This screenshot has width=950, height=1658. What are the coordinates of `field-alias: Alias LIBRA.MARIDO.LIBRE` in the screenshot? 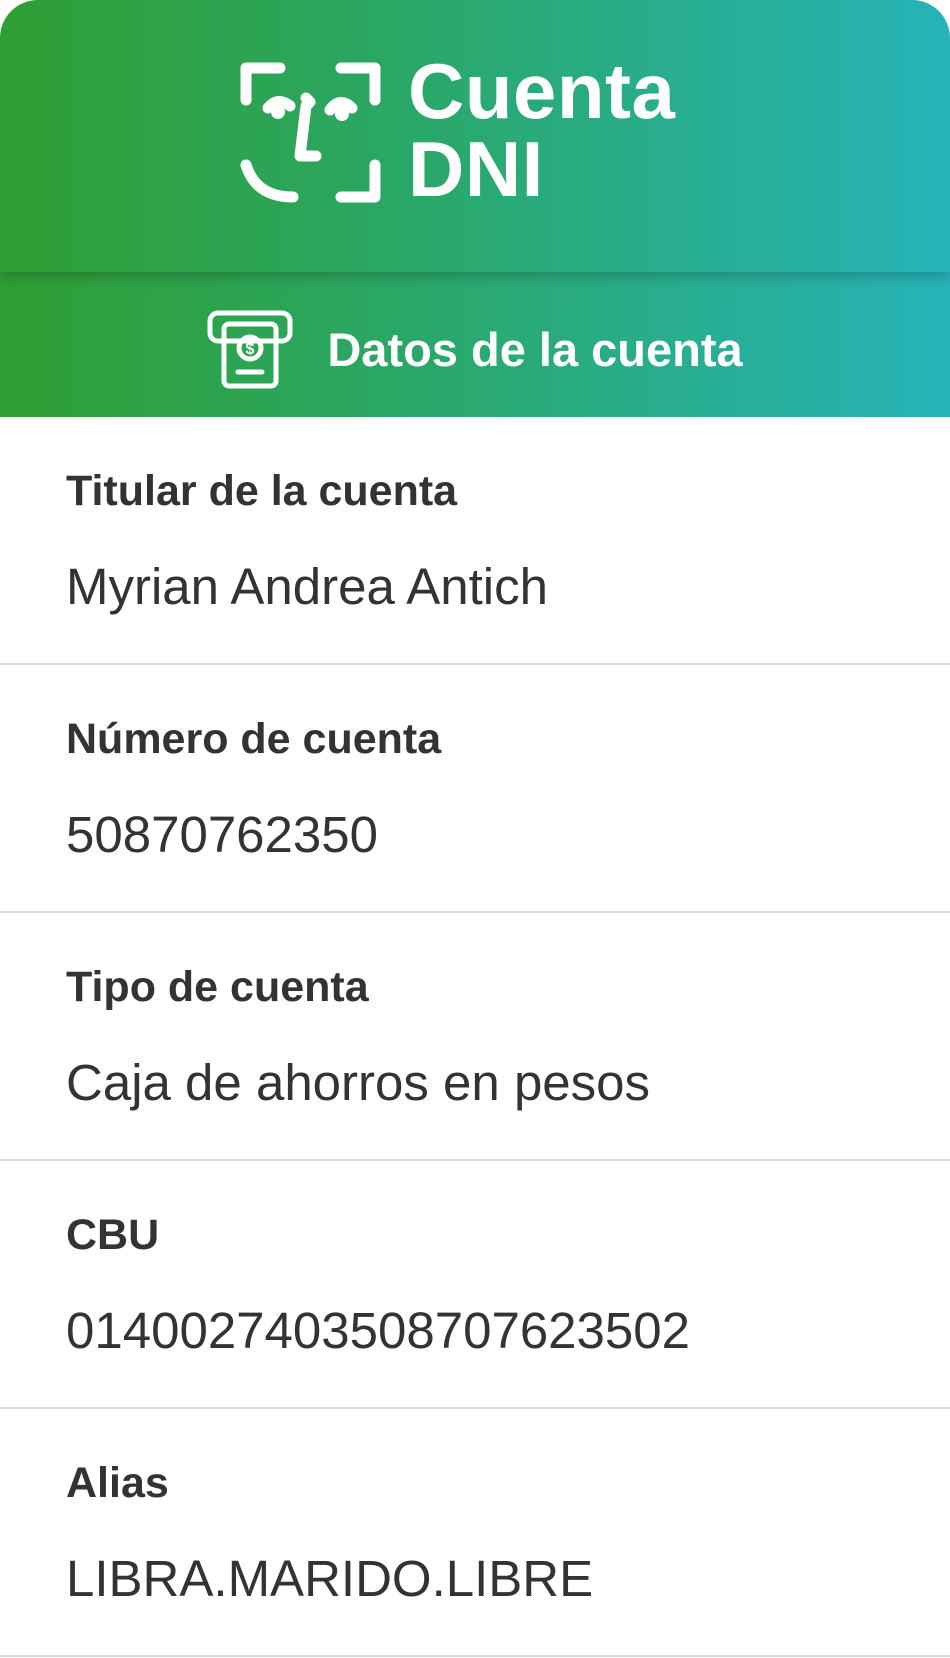 It's located at (475, 1533).